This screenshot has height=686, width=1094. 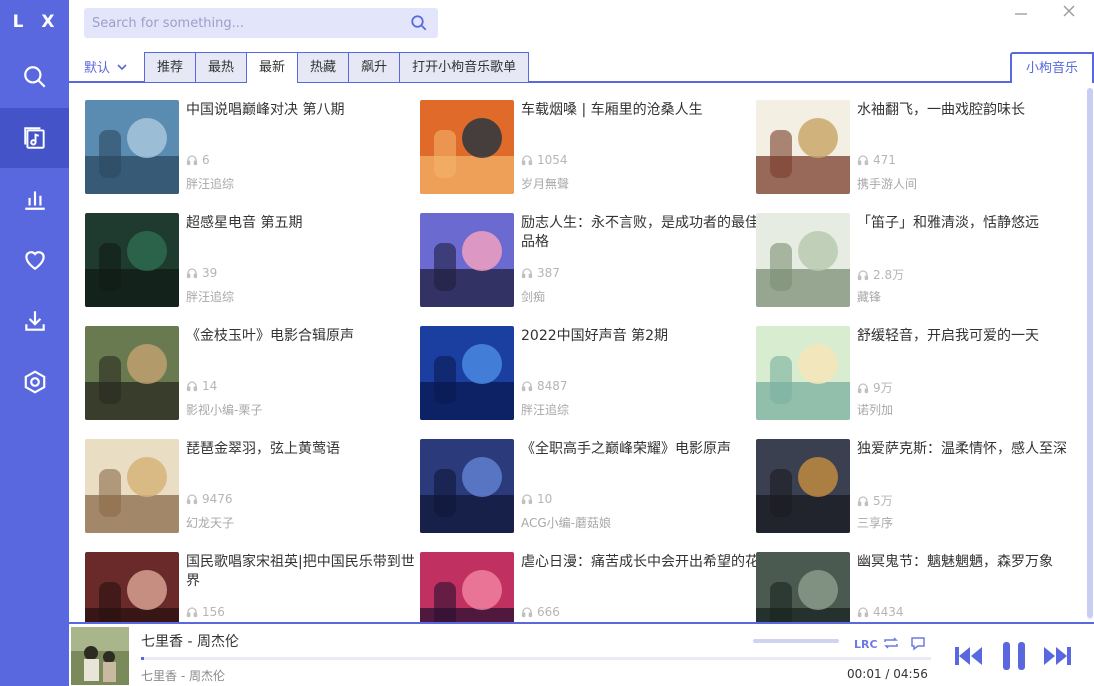 What do you see at coordinates (641, 233) in the screenshot?
I see `playlist-title: 励志人生：永不言败，是成功者的最佳品格` at bounding box center [641, 233].